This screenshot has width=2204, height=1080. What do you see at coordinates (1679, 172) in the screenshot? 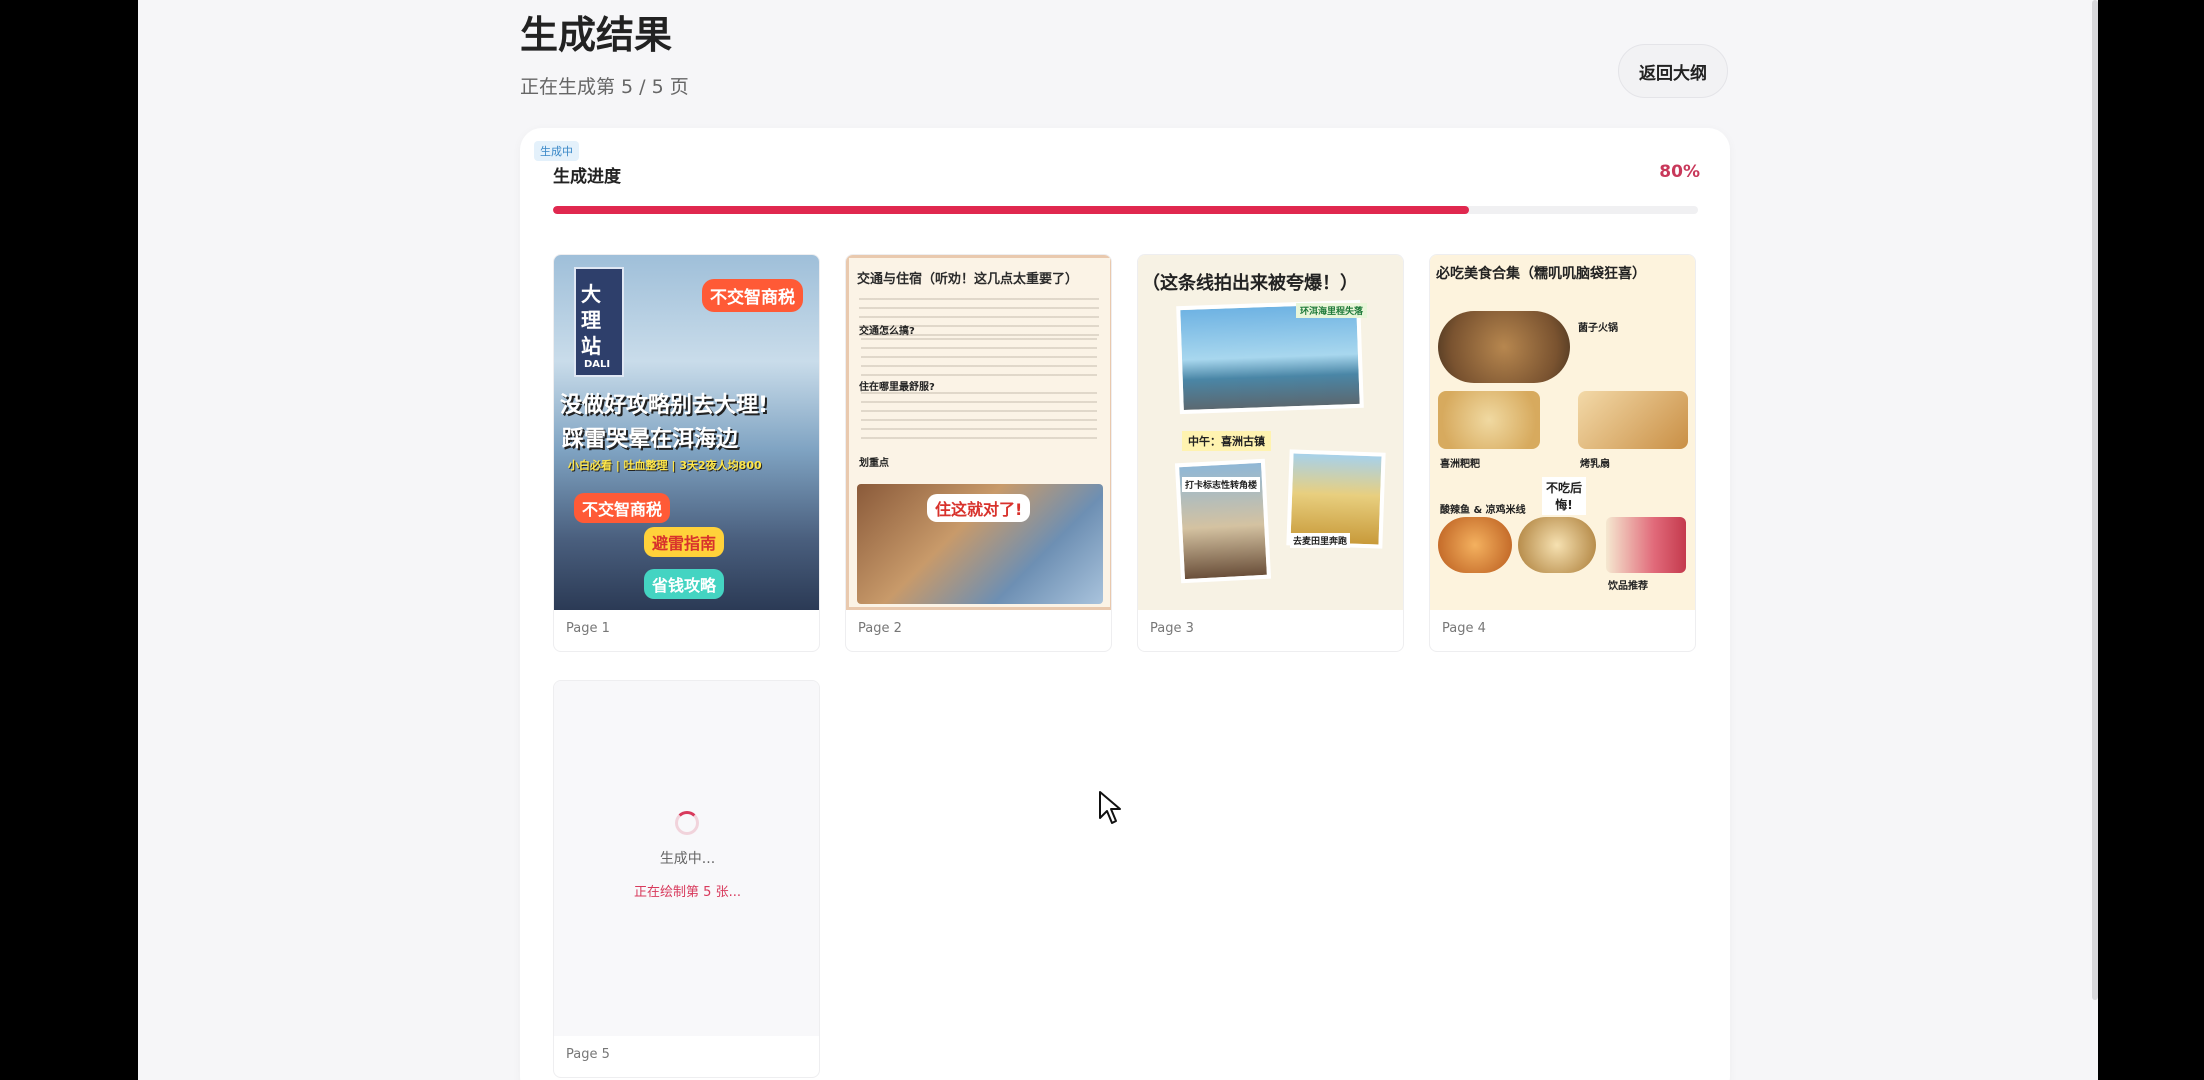
I see `progress-percent: 80%` at bounding box center [1679, 172].